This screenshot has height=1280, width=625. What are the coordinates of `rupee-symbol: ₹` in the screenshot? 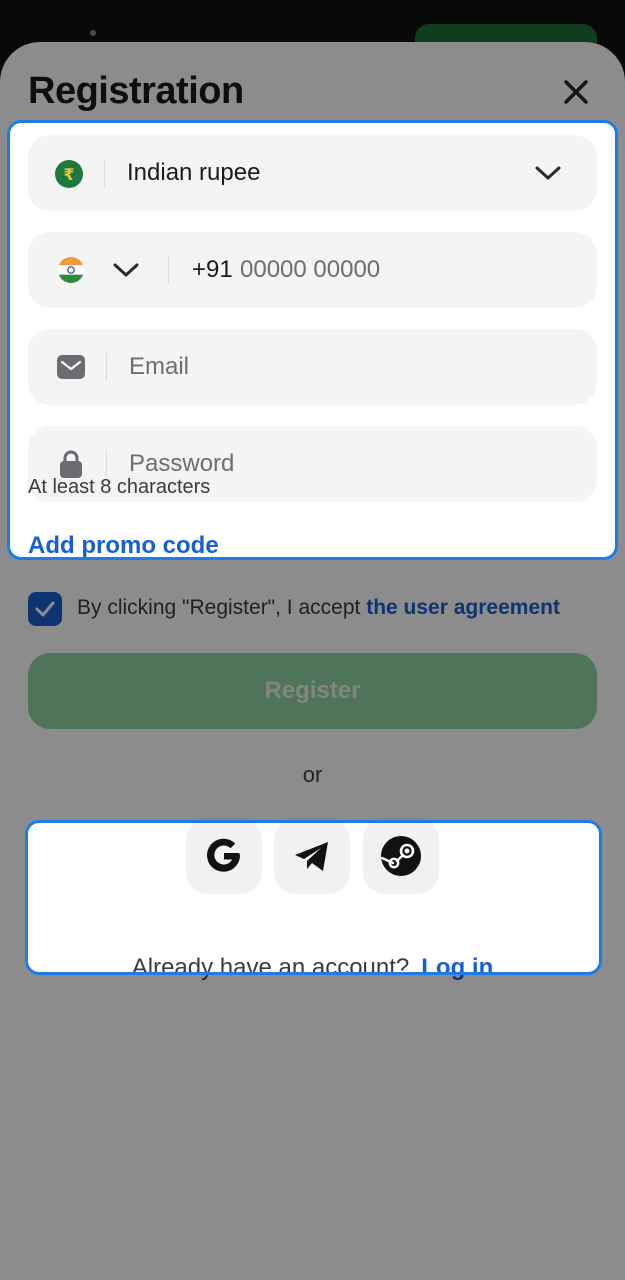 It's located at (68, 174).